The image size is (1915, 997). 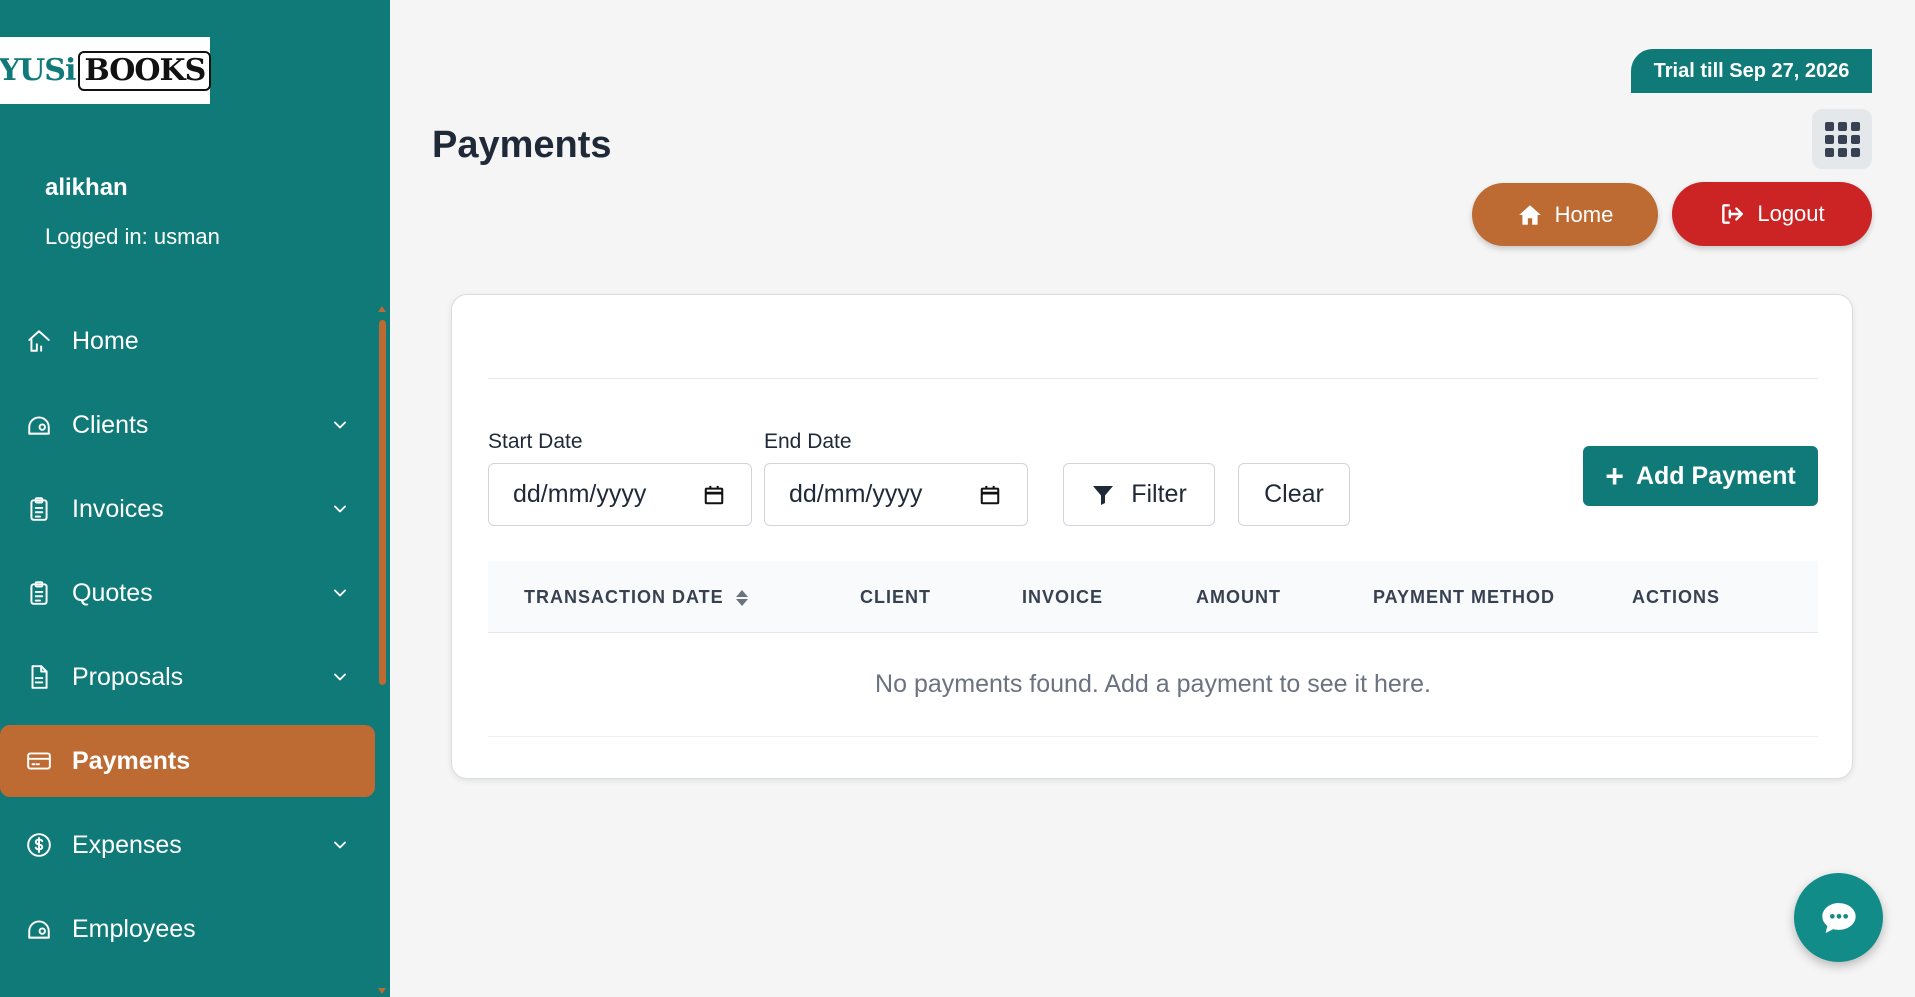 I want to click on credit-card-icon, so click(x=39, y=761).